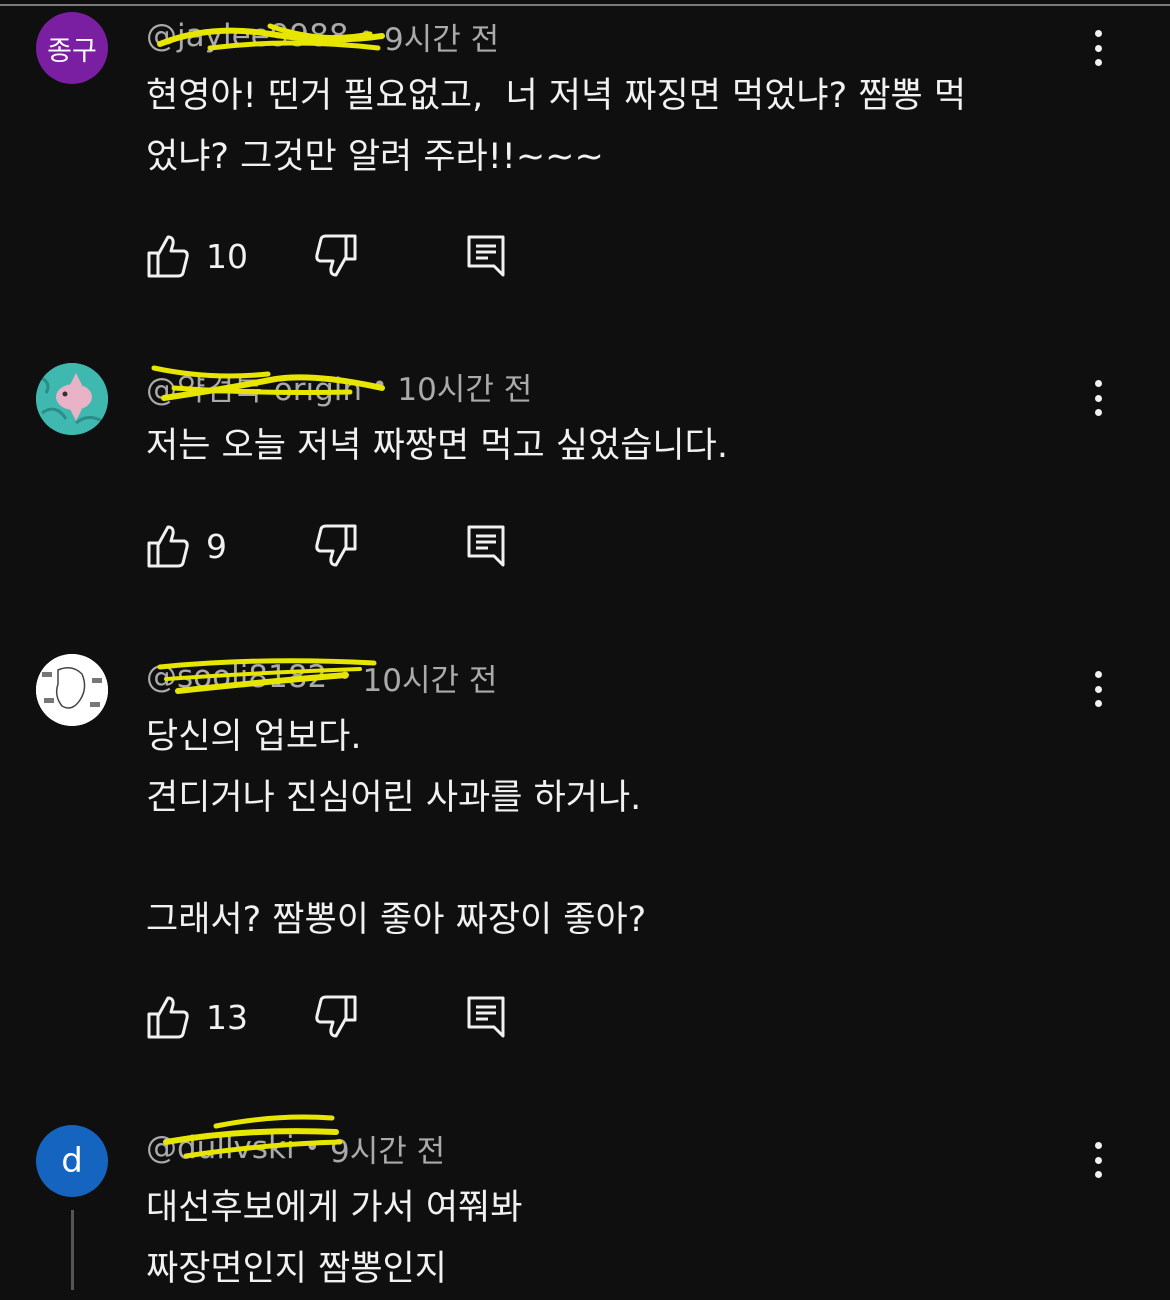 This screenshot has height=1300, width=1170. I want to click on author-handle: @jaylee9988, so click(247, 36).